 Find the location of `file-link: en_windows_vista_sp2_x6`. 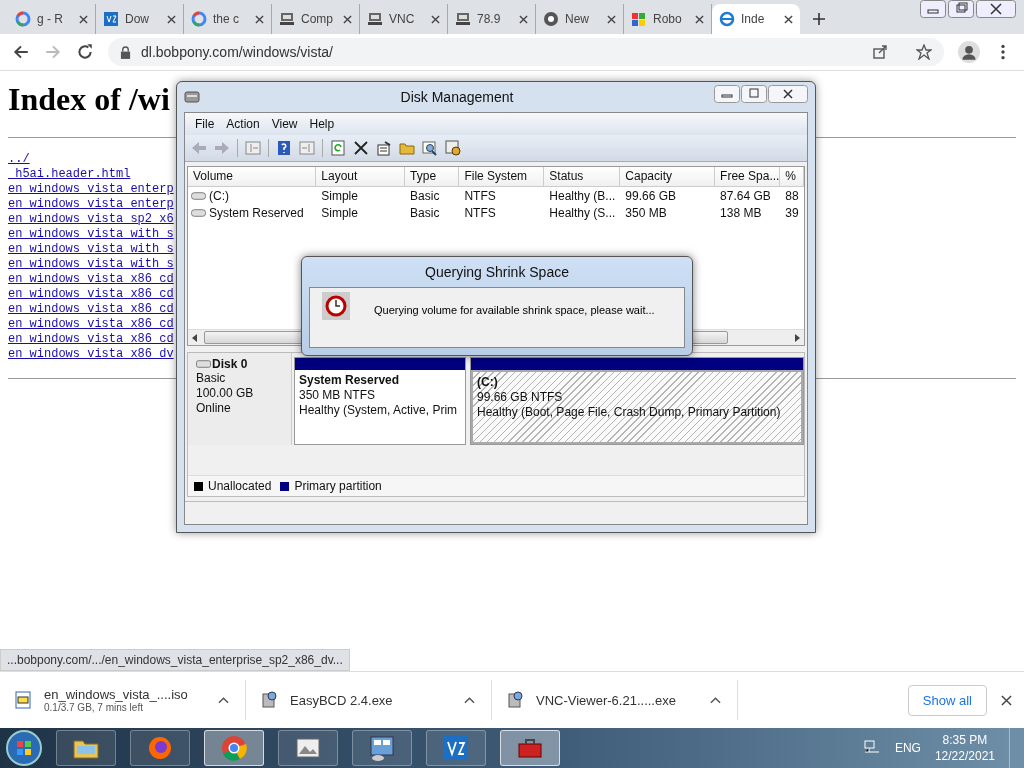

file-link: en_windows_vista_sp2_x6 is located at coordinates (91, 219).